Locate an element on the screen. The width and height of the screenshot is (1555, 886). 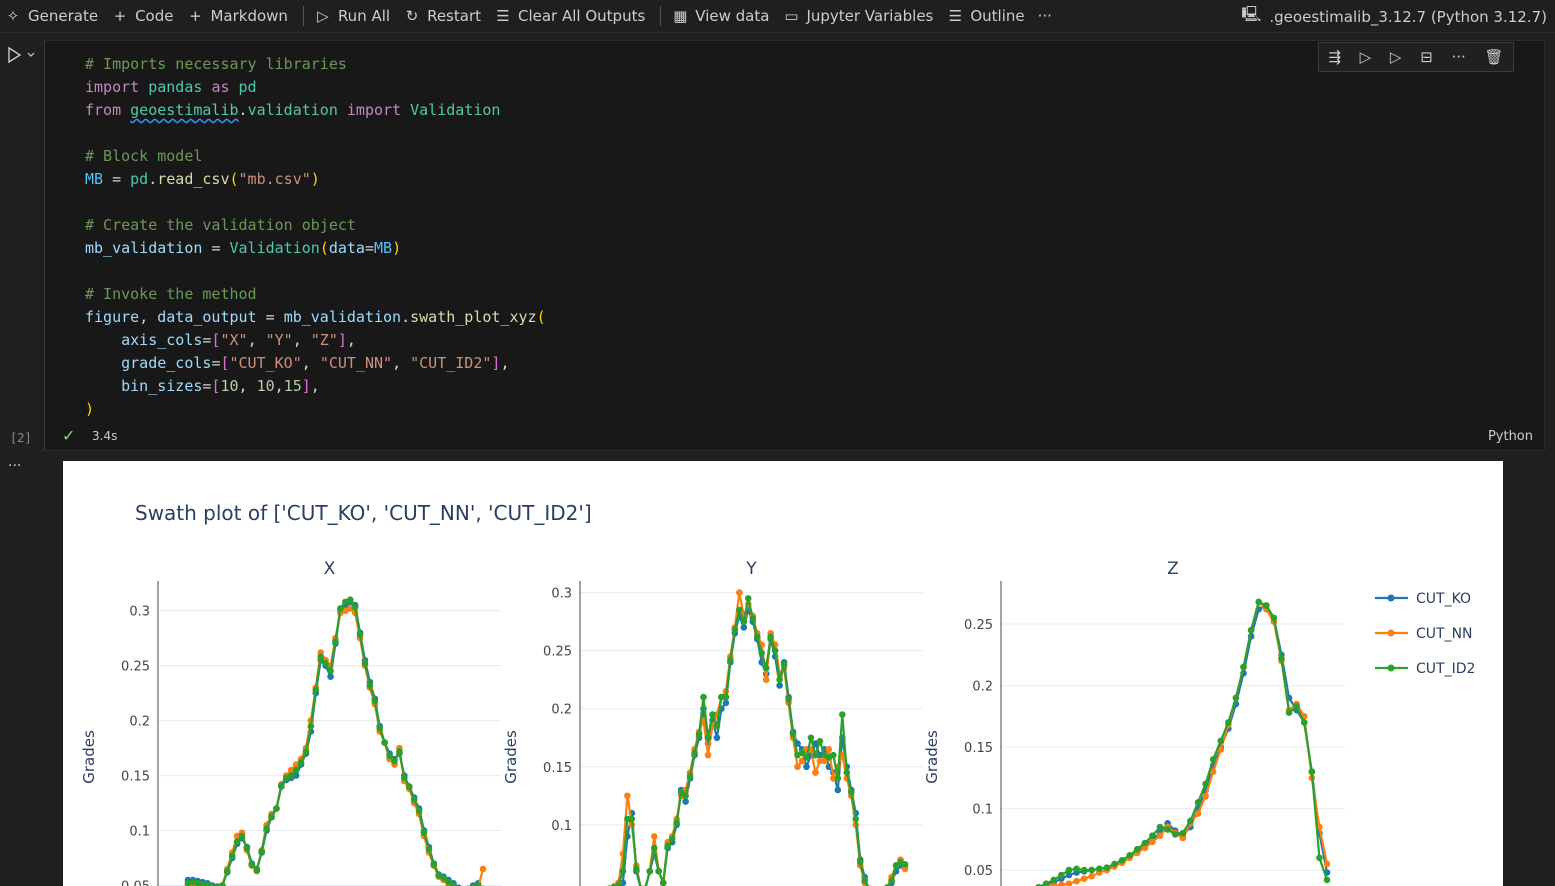
subplot-title: Y is located at coordinates (751, 569).